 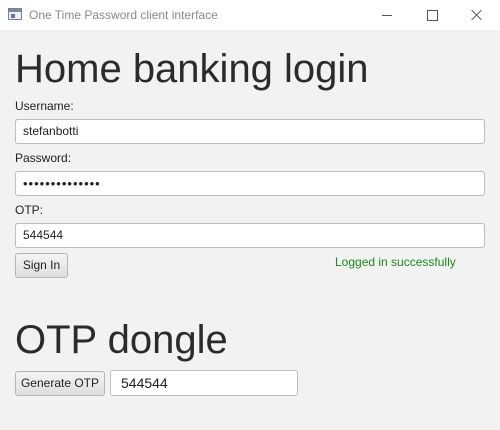 I want to click on maximize-button, so click(x=432, y=15).